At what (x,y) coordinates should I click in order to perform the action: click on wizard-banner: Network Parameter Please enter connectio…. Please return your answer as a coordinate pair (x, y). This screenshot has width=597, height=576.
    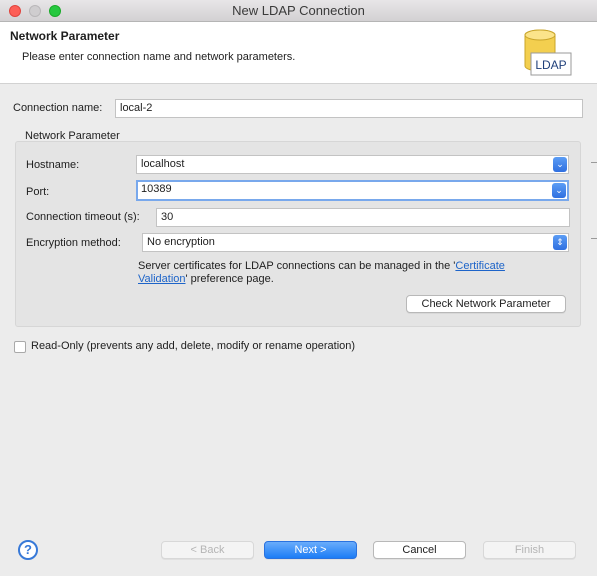
    Looking at the image, I should click on (298, 53).